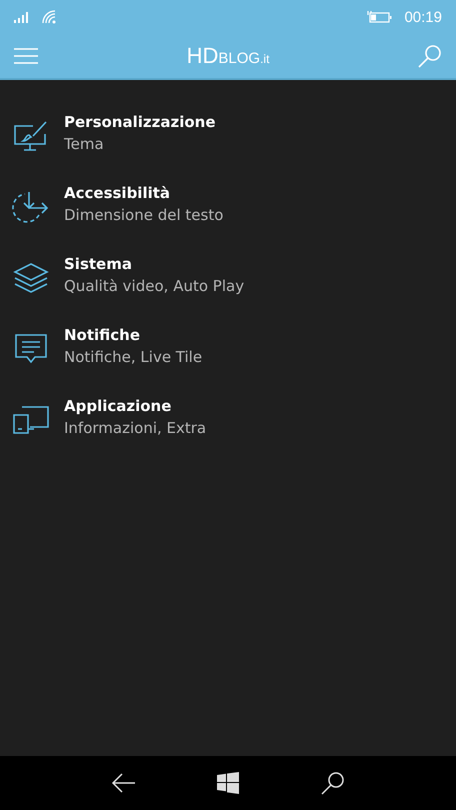  What do you see at coordinates (379, 17) in the screenshot?
I see `battery-charging-icon` at bounding box center [379, 17].